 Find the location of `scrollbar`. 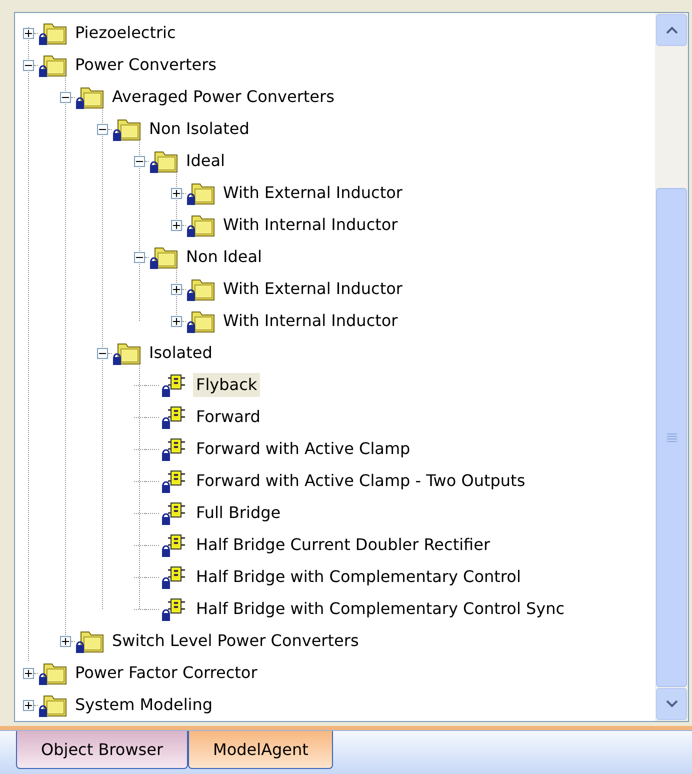

scrollbar is located at coordinates (671, 367).